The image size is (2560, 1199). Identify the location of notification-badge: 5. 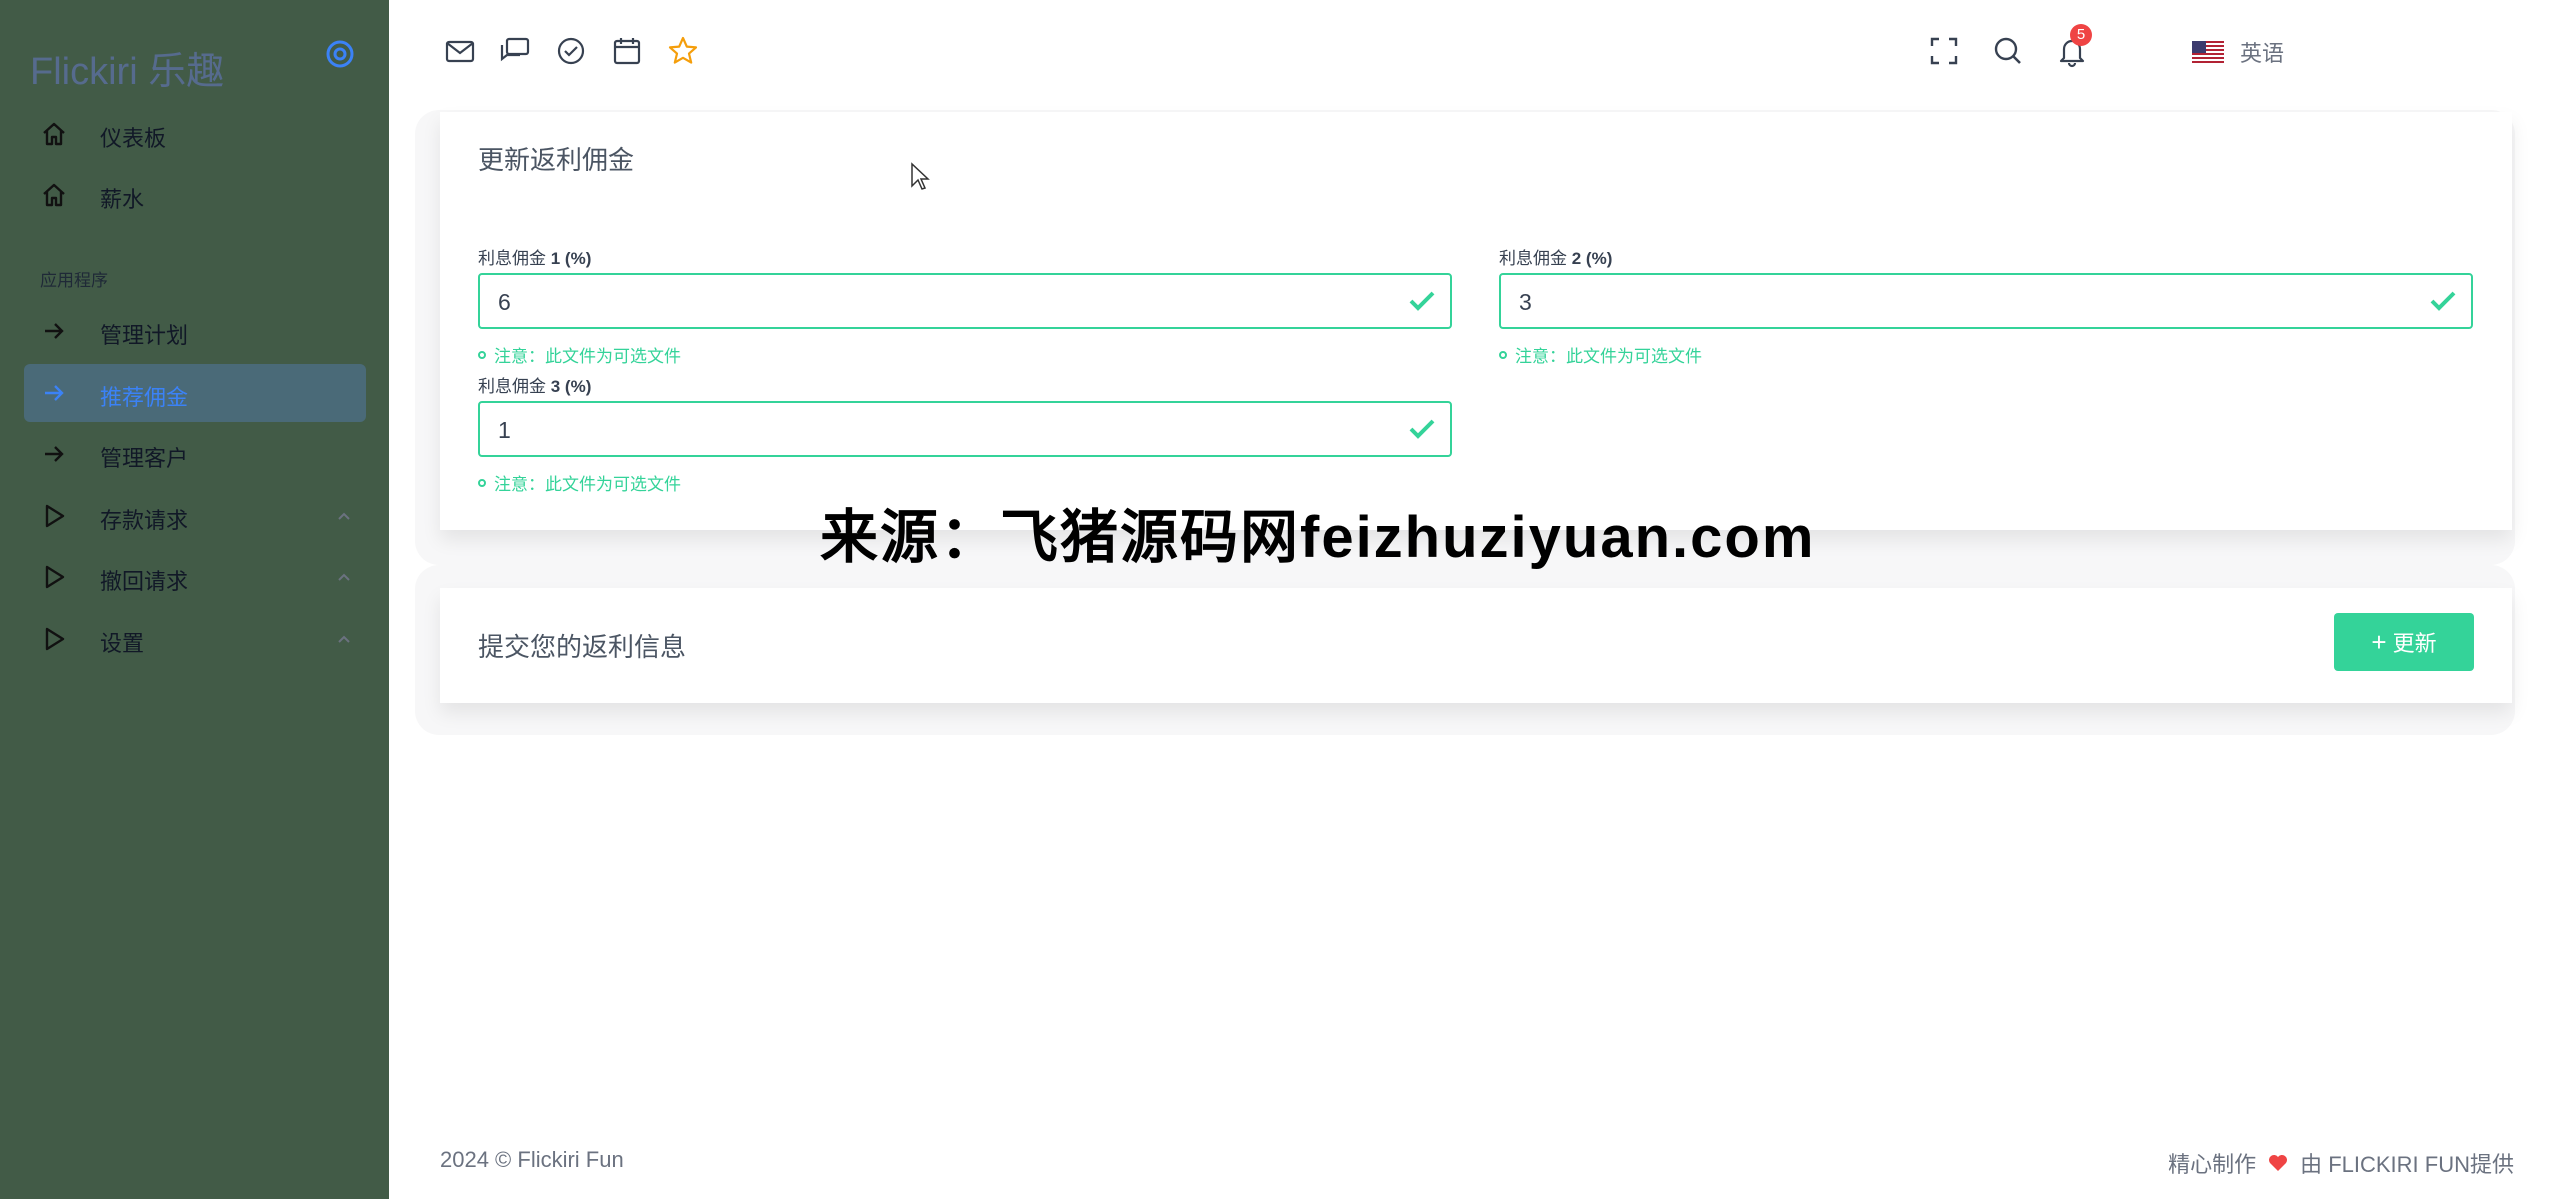
(2081, 35).